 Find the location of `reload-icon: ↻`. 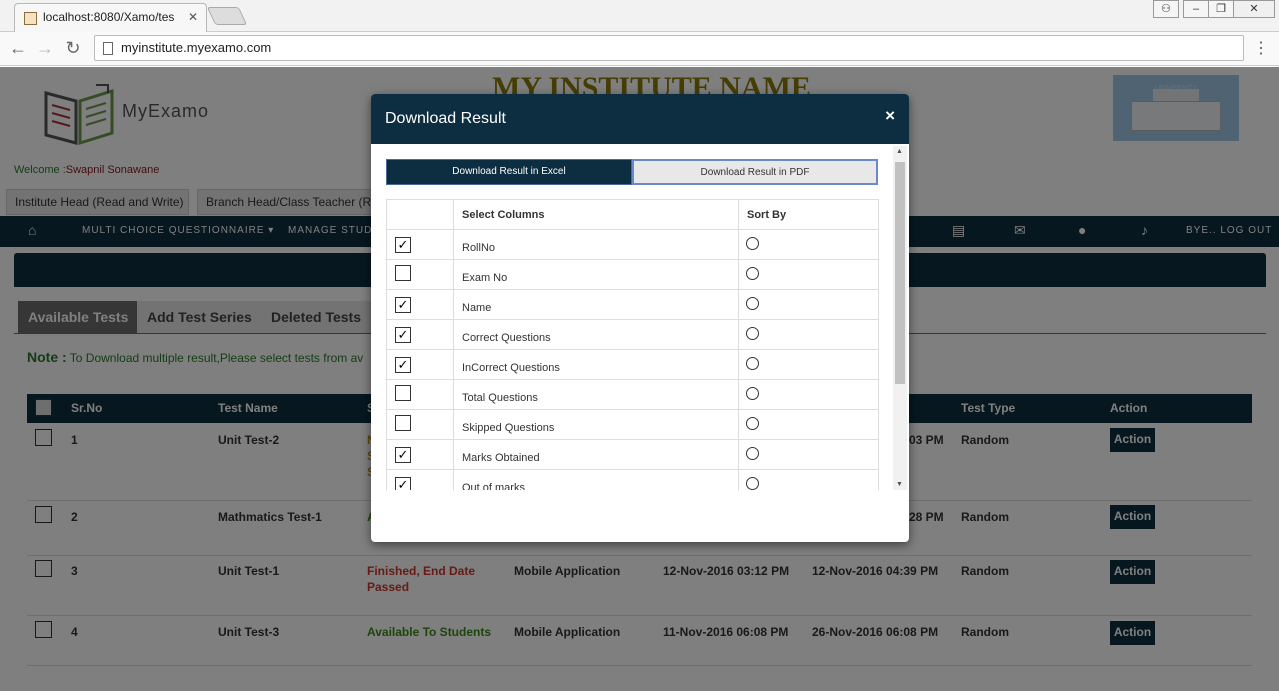

reload-icon: ↻ is located at coordinates (73, 48).